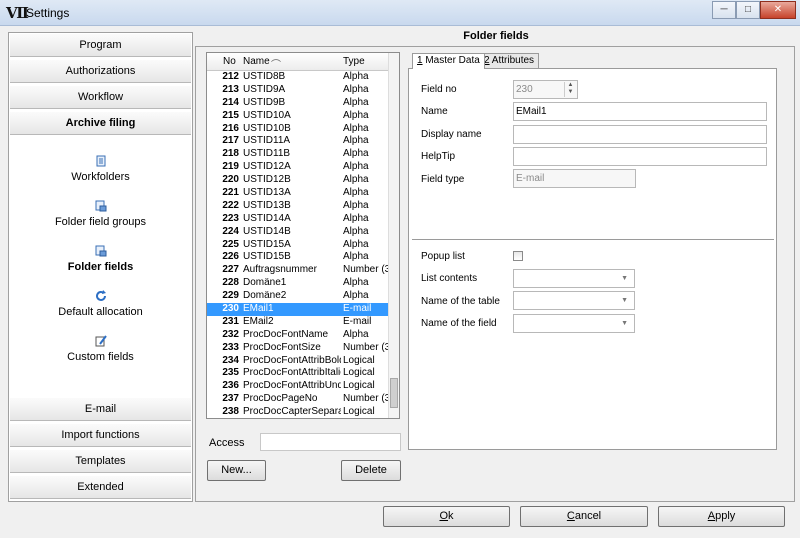  I want to click on table-row: 215 USTID10A Alpha, so click(298, 116).